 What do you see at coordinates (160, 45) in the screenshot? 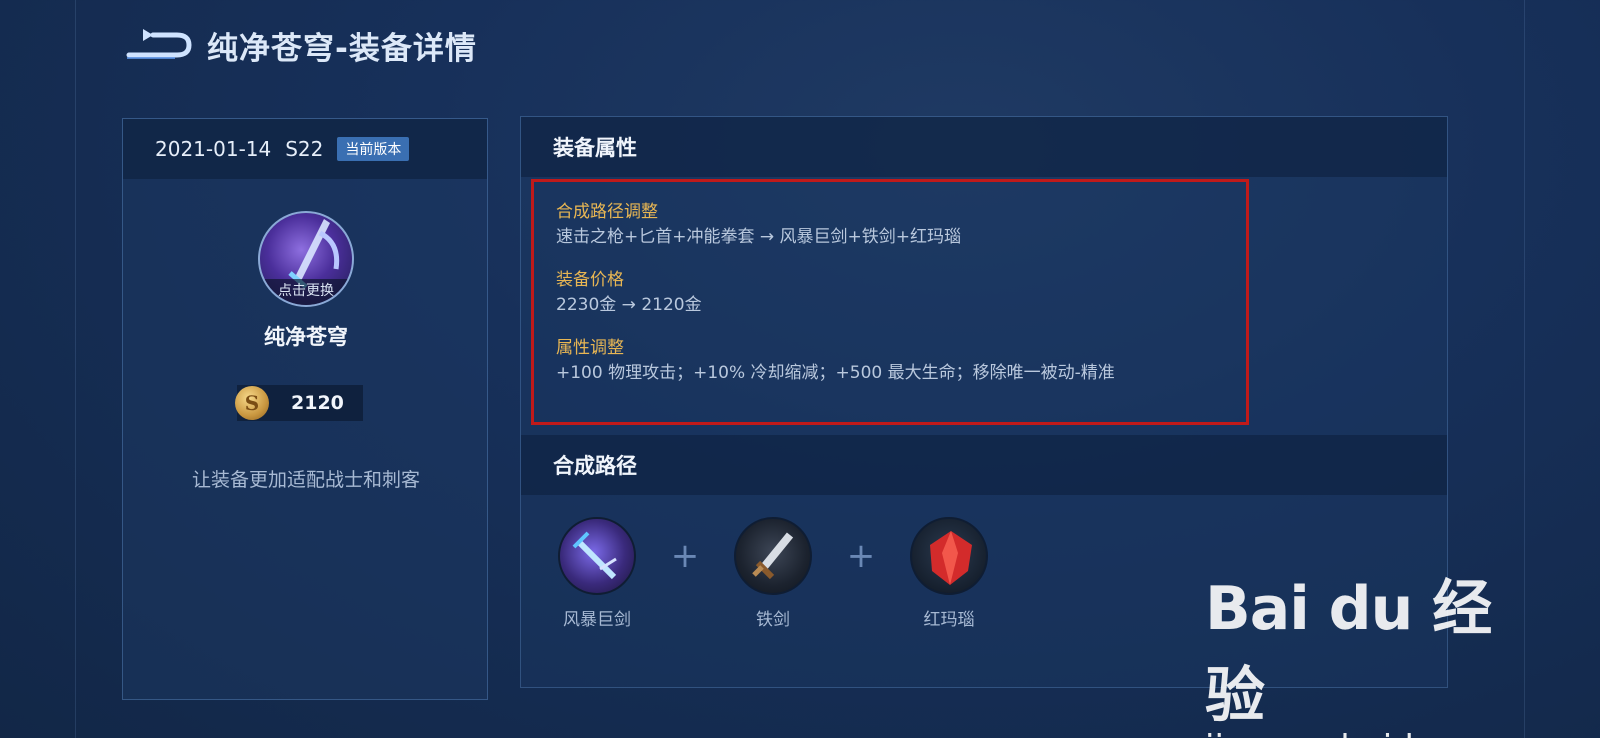
I see `back-arrow-icon` at bounding box center [160, 45].